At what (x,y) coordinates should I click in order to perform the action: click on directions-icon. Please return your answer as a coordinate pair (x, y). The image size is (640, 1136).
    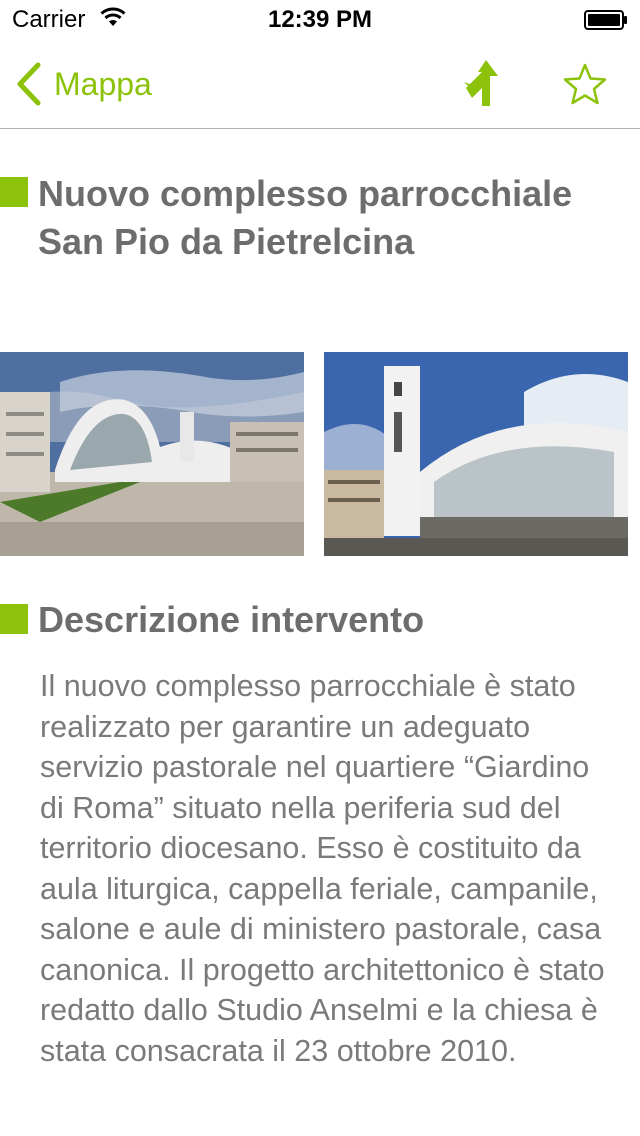
    Looking at the image, I should click on (482, 84).